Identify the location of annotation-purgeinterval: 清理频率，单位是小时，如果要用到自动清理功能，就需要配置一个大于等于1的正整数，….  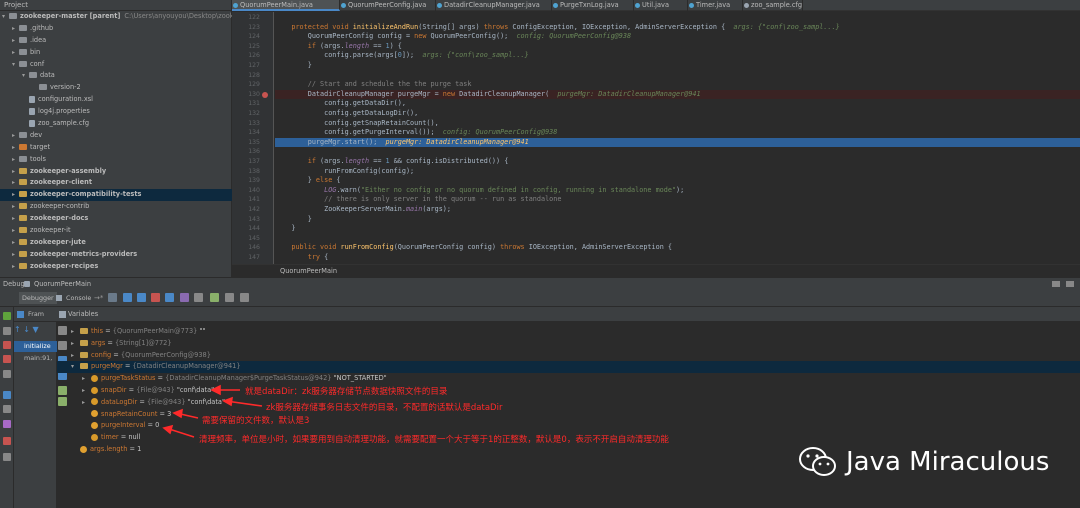
(434, 440).